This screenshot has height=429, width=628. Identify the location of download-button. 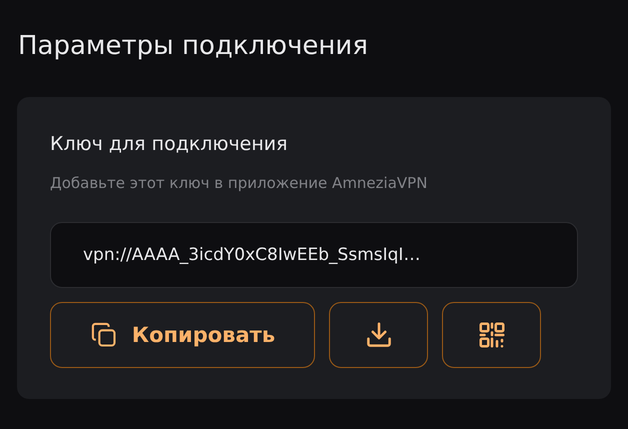
(378, 335).